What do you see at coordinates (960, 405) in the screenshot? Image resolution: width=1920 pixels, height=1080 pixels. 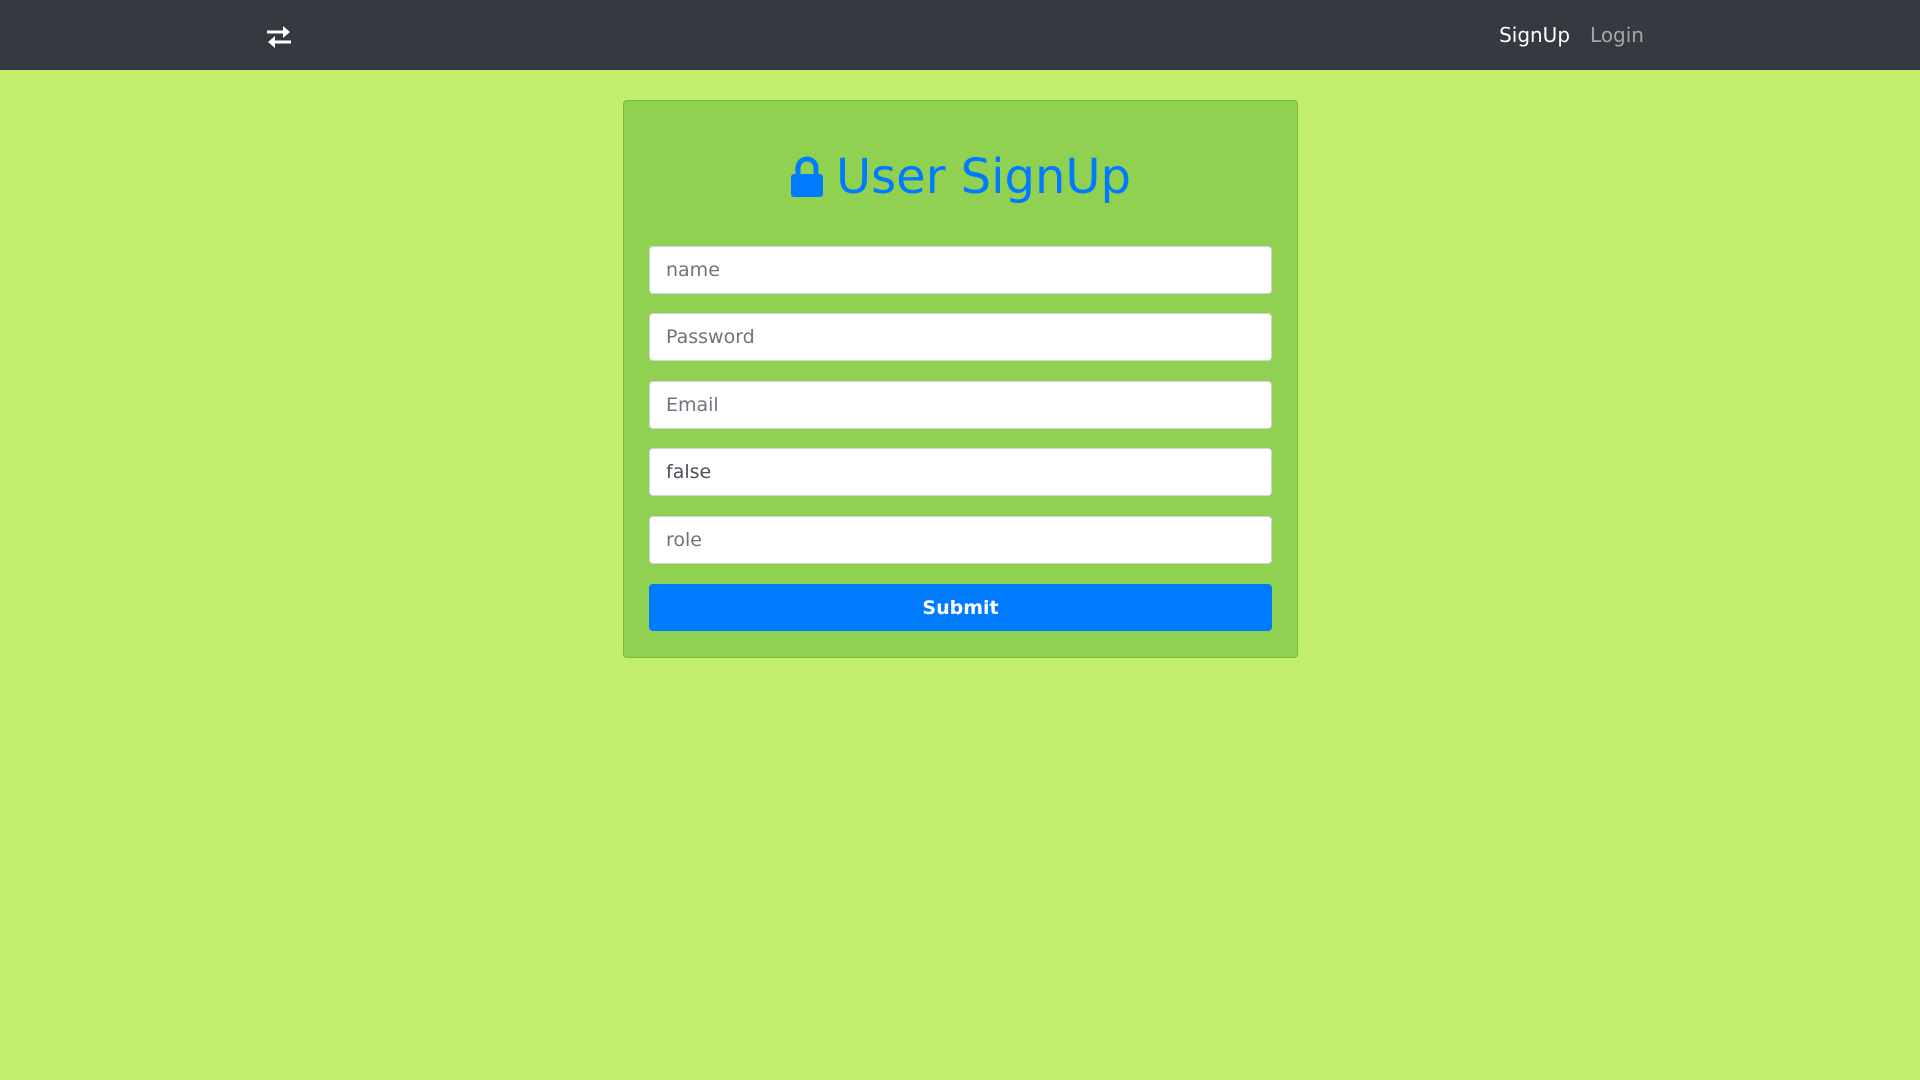 I see `email-input` at bounding box center [960, 405].